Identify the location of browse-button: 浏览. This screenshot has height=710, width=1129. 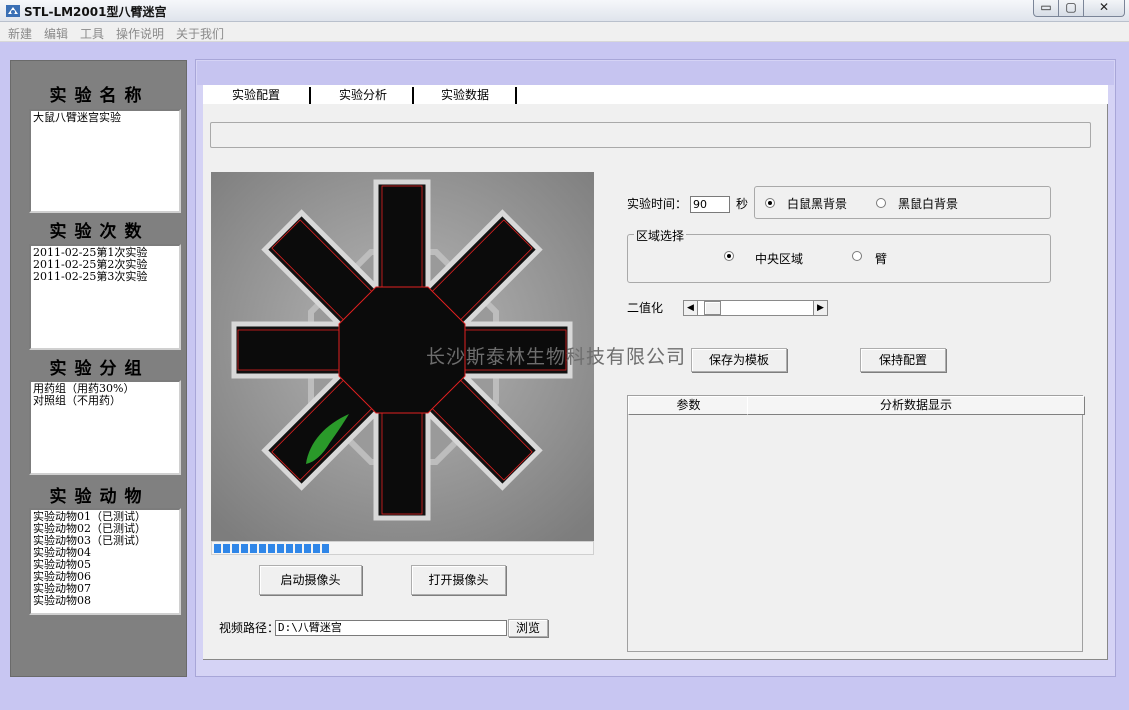
(528, 628).